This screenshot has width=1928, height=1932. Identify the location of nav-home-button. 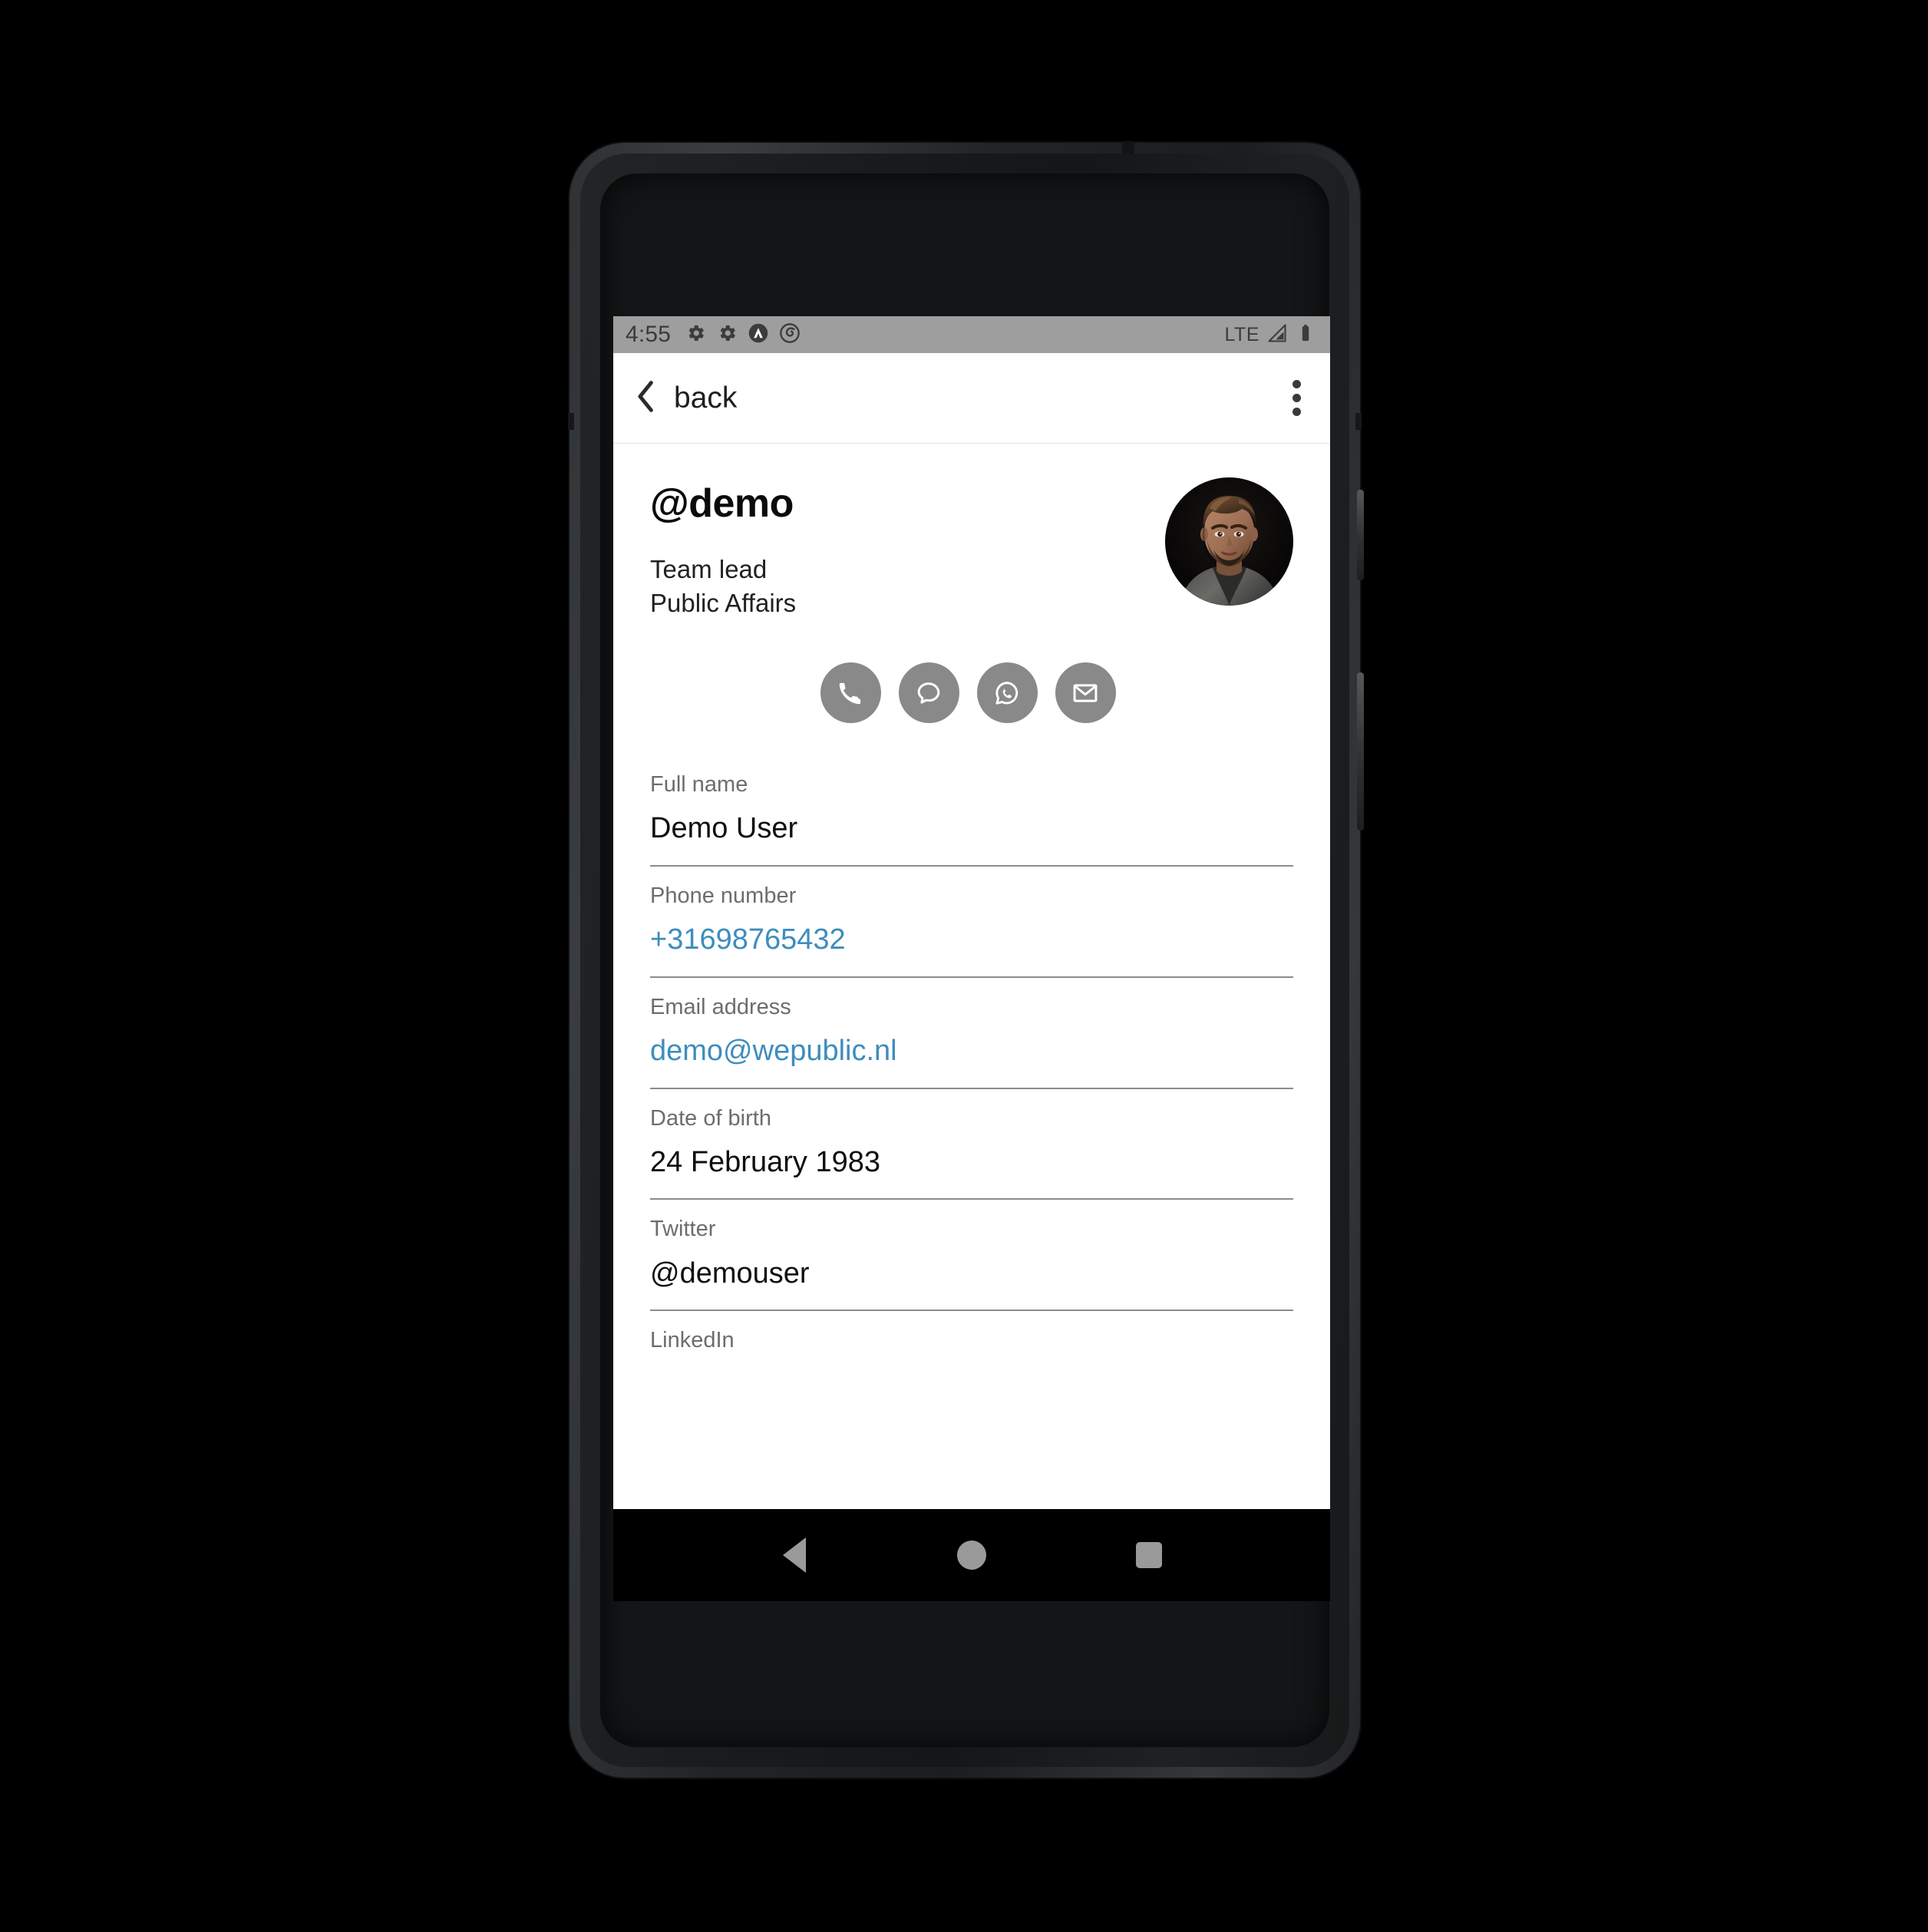
(972, 1555).